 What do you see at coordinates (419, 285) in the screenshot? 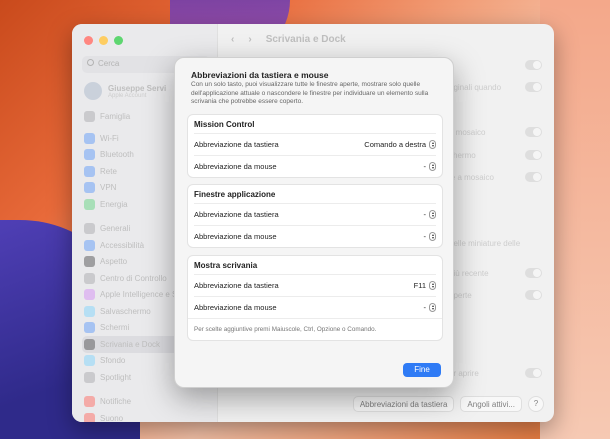
I see `popup-value: F11` at bounding box center [419, 285].